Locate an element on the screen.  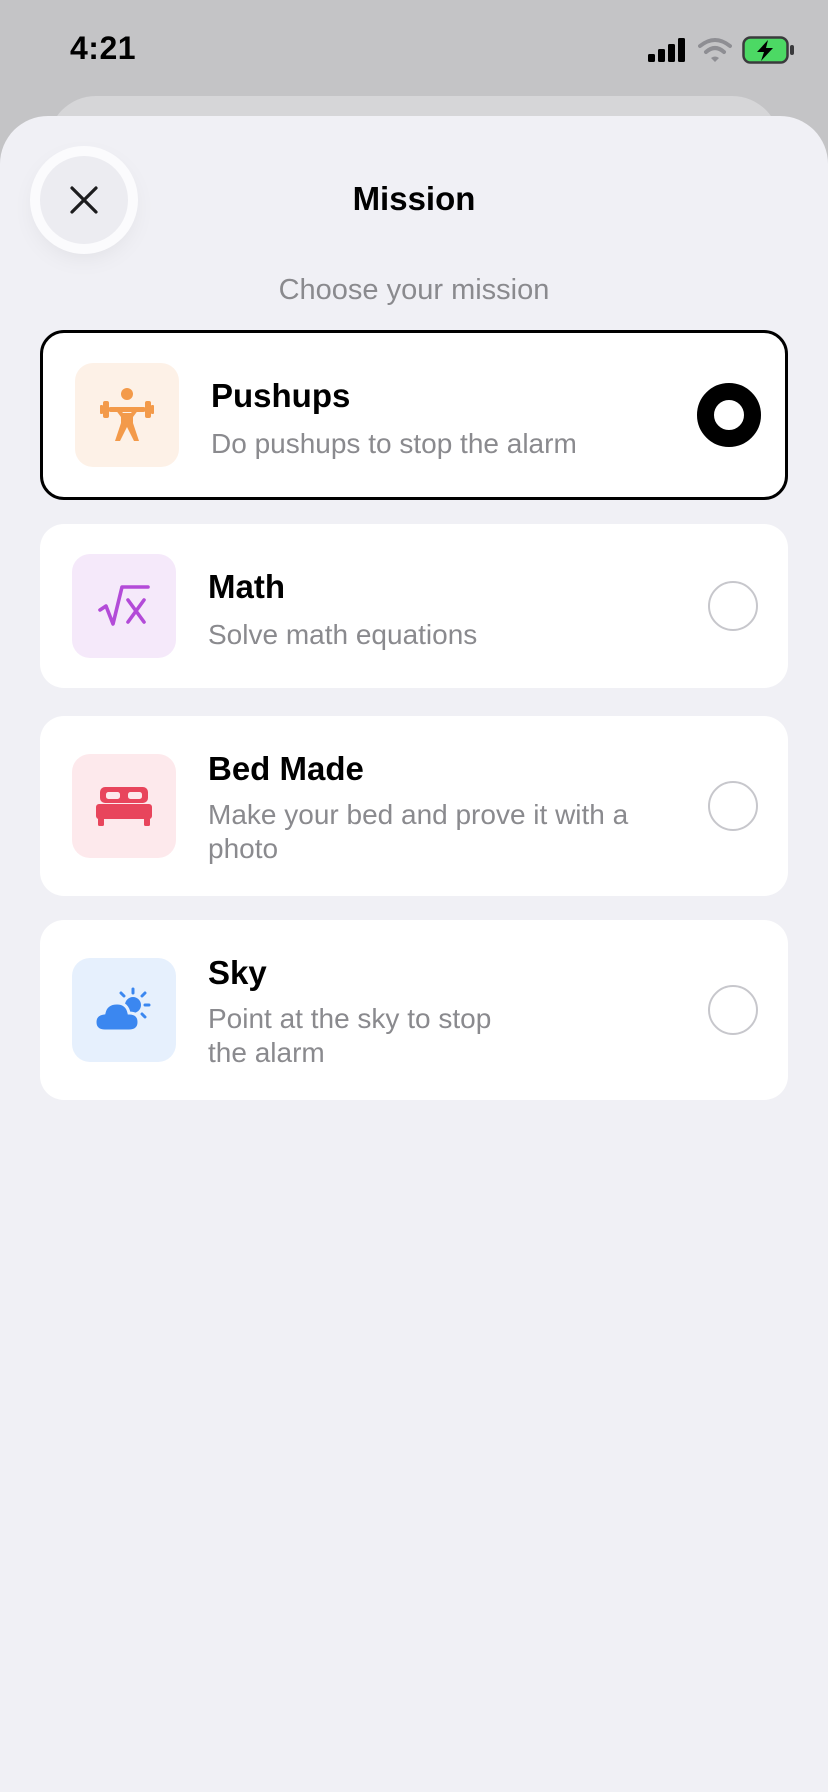
bed-icon is located at coordinates (124, 806).